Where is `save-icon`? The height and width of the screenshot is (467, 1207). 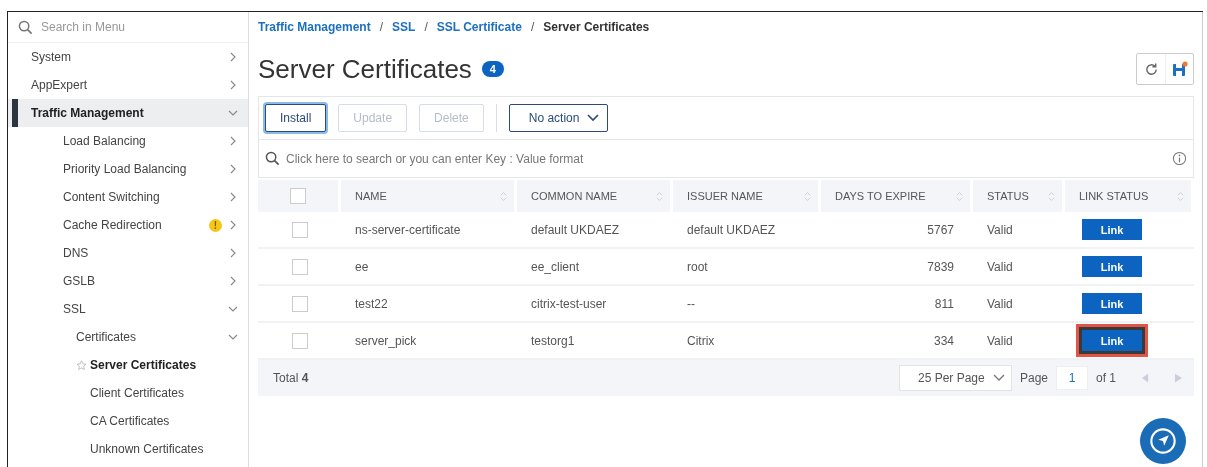 save-icon is located at coordinates (1179, 69).